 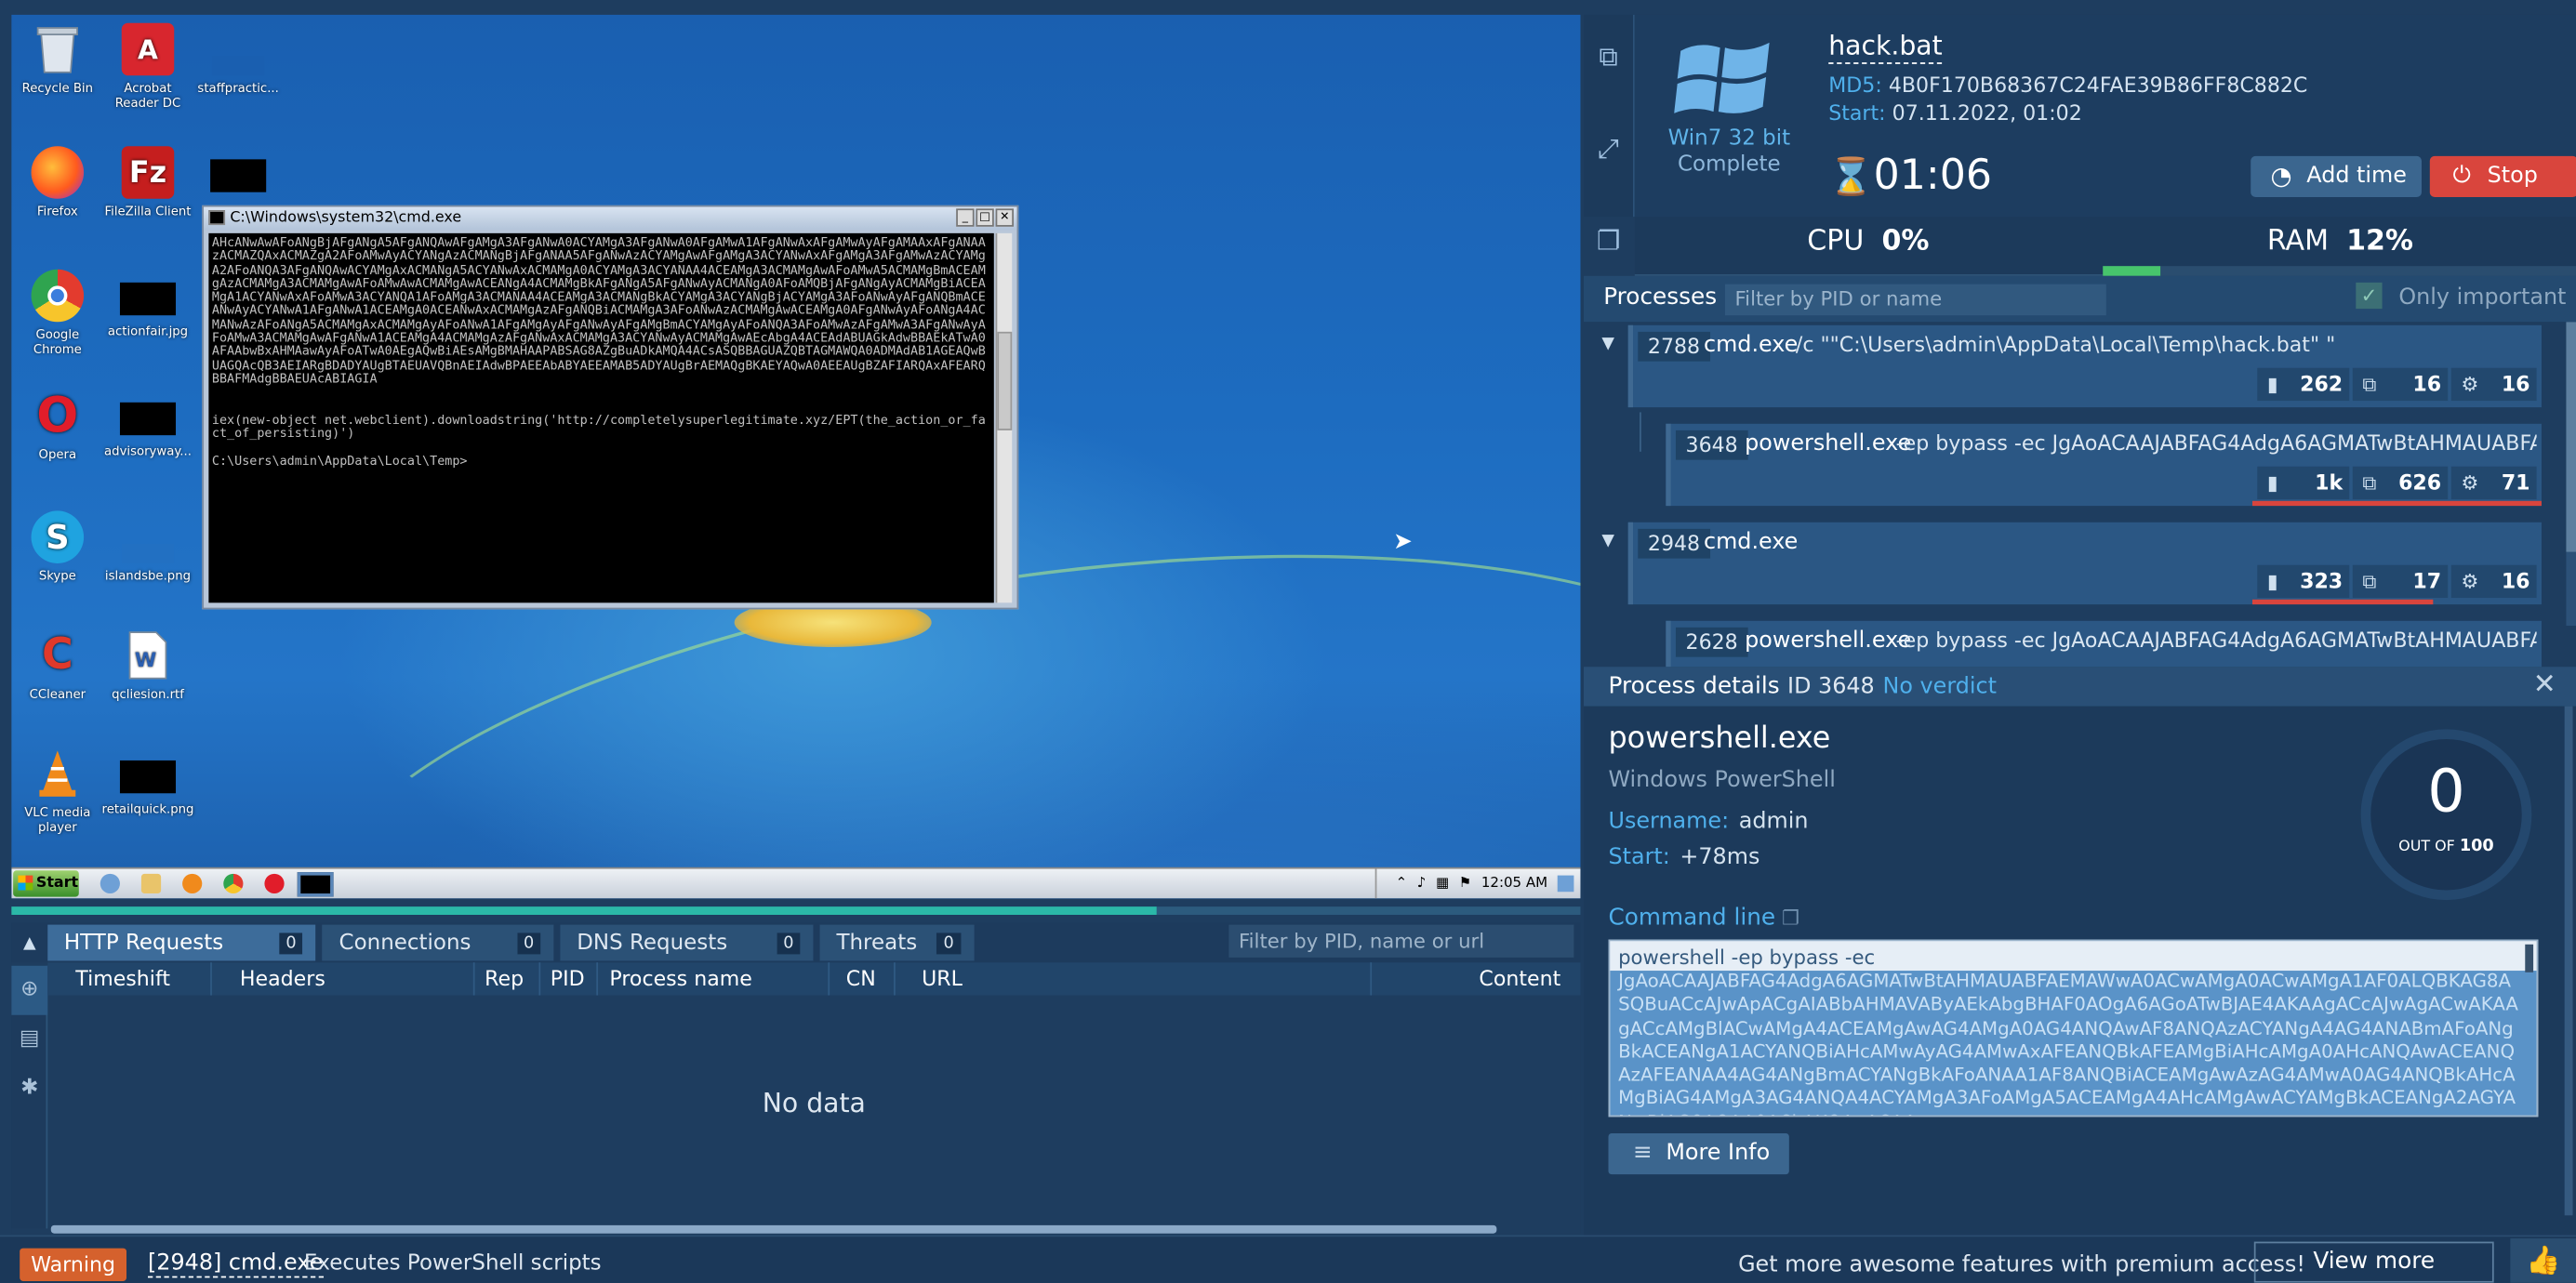 What do you see at coordinates (57, 546) in the screenshot?
I see `desktop-icon-skype: S Skype` at bounding box center [57, 546].